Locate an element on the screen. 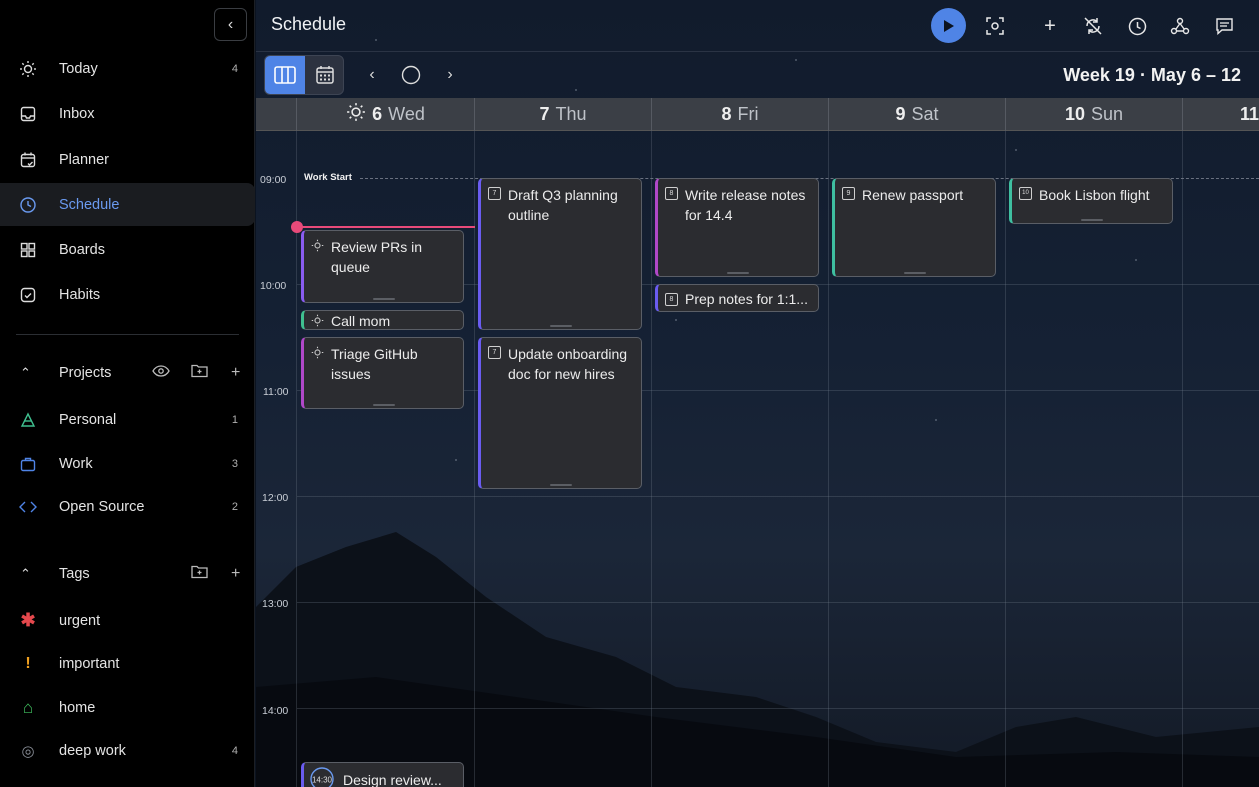 The image size is (1259, 787). day-header-sat: 9 Sat is located at coordinates (916, 114).